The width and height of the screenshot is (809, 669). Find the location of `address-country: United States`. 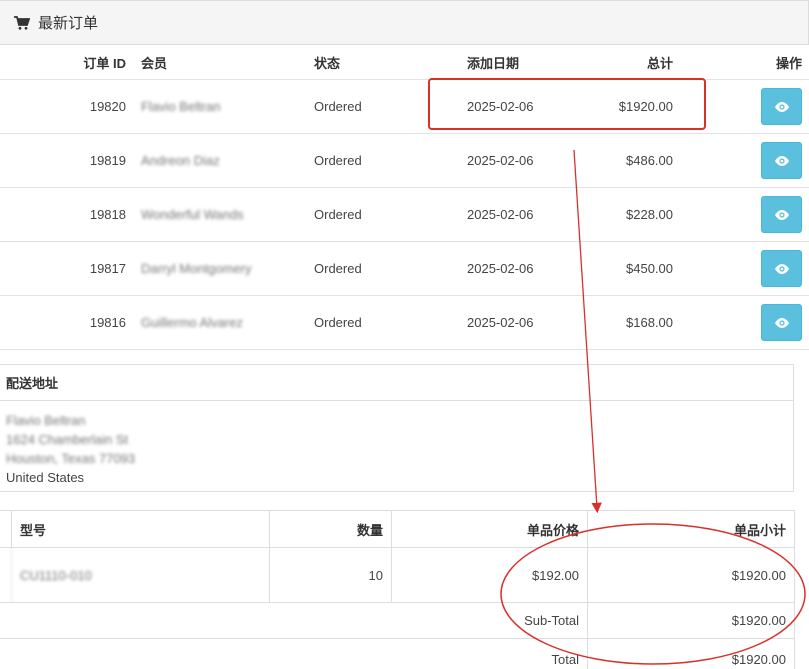

address-country: United States is located at coordinates (45, 477).